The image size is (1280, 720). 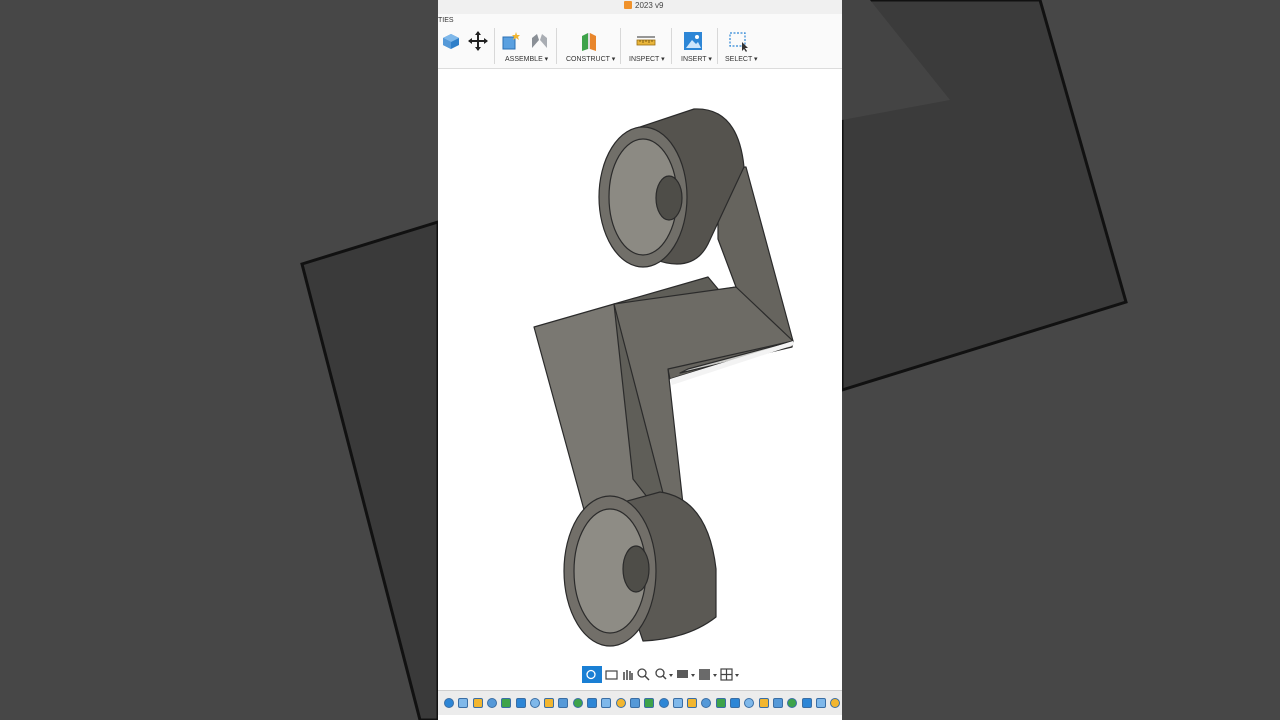 What do you see at coordinates (739, 41) in the screenshot?
I see `select-window-icon` at bounding box center [739, 41].